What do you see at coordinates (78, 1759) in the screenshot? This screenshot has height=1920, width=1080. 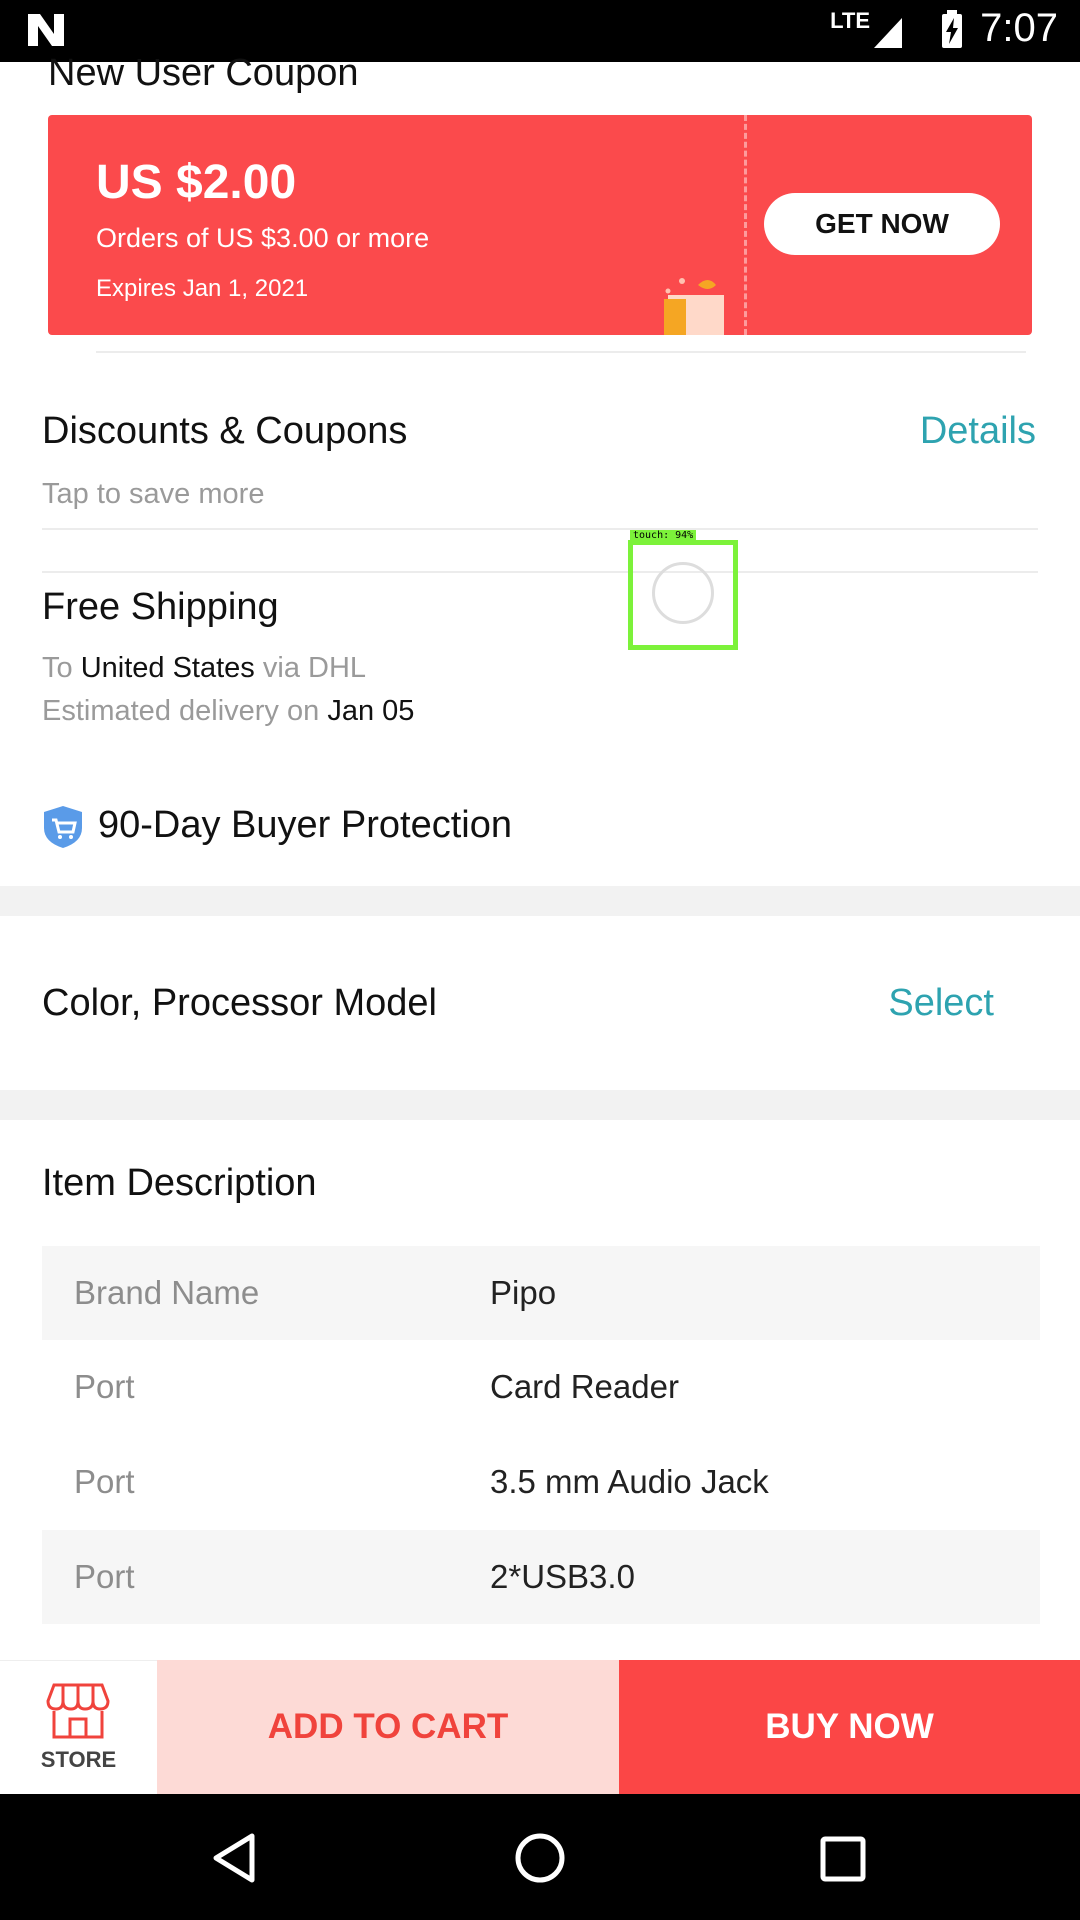 I see `store-label: STORE` at bounding box center [78, 1759].